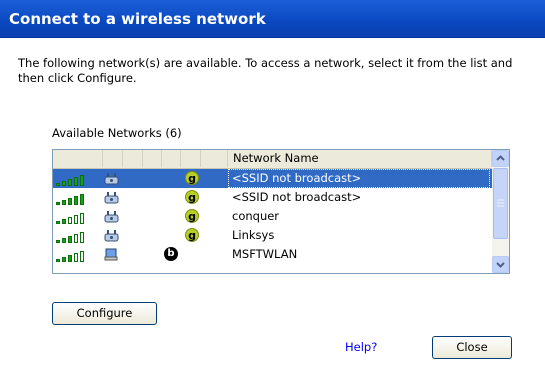 This screenshot has height=389, width=545. Describe the element at coordinates (171, 254) in the screenshot. I see `wireless-b-icon: b` at that location.